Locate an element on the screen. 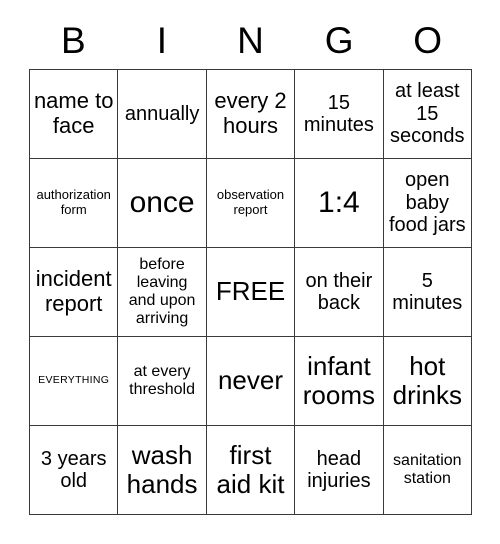  header-letter-o: O is located at coordinates (428, 40).